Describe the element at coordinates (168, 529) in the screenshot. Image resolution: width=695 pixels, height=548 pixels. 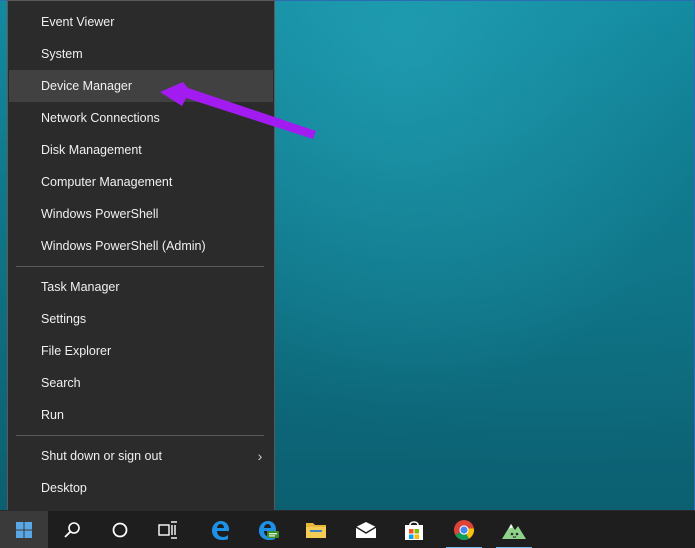
I see `task-view-icon` at that location.